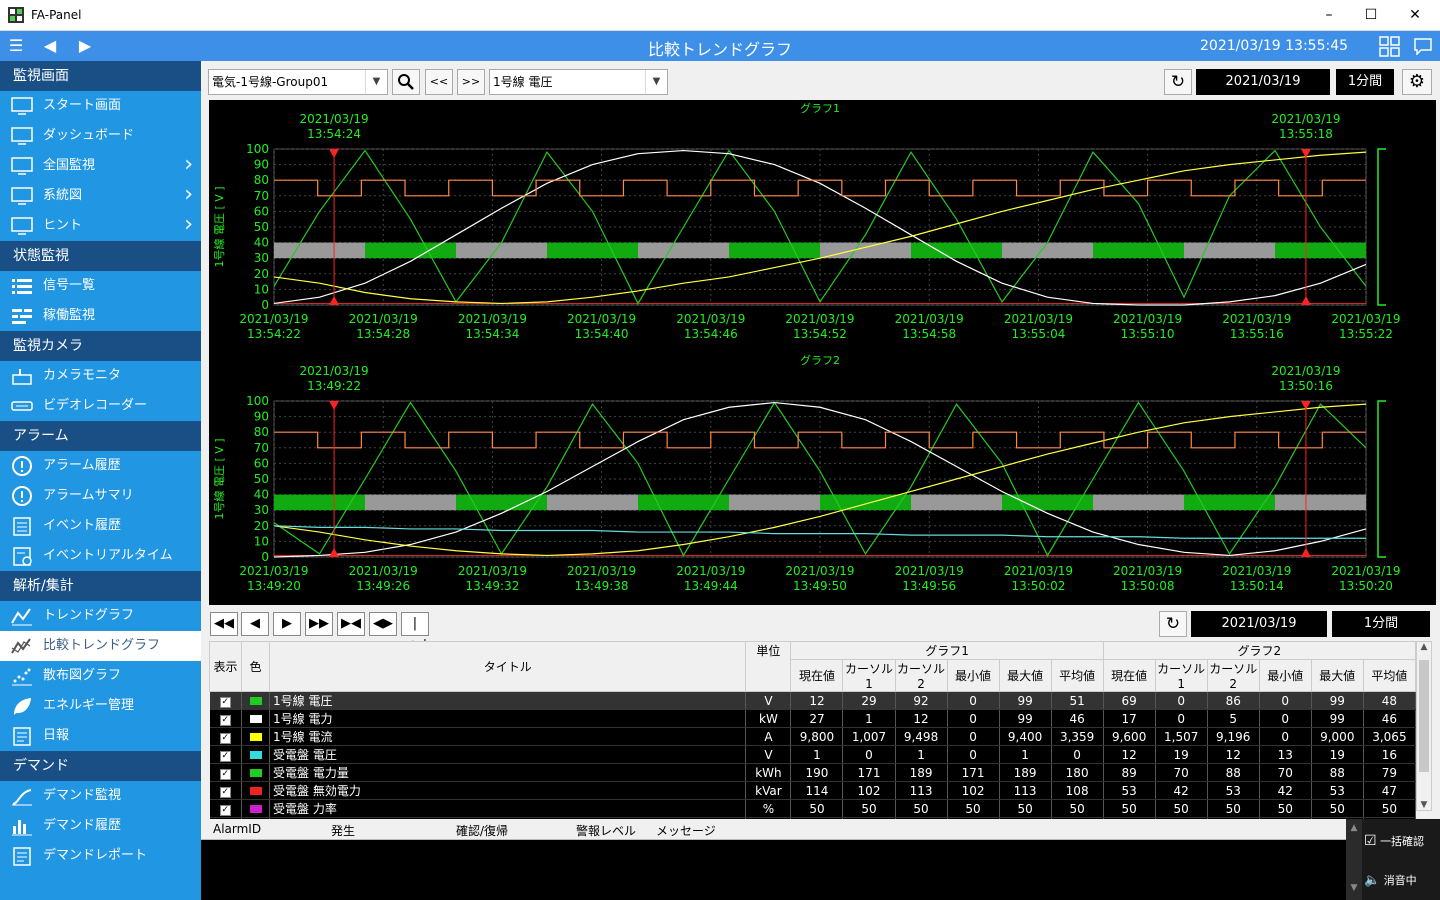 Image resolution: width=1440 pixels, height=900 pixels. Describe the element at coordinates (237, 829) in the screenshot. I see `alarm-col-id: AlarmID` at that location.